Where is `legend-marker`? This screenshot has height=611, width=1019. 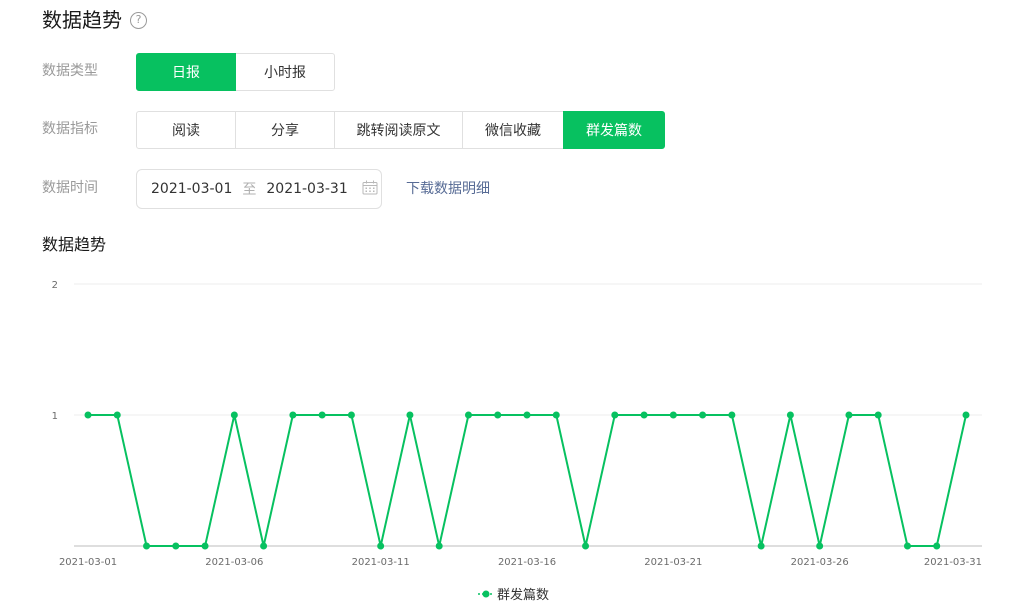
legend-marker is located at coordinates (486, 594).